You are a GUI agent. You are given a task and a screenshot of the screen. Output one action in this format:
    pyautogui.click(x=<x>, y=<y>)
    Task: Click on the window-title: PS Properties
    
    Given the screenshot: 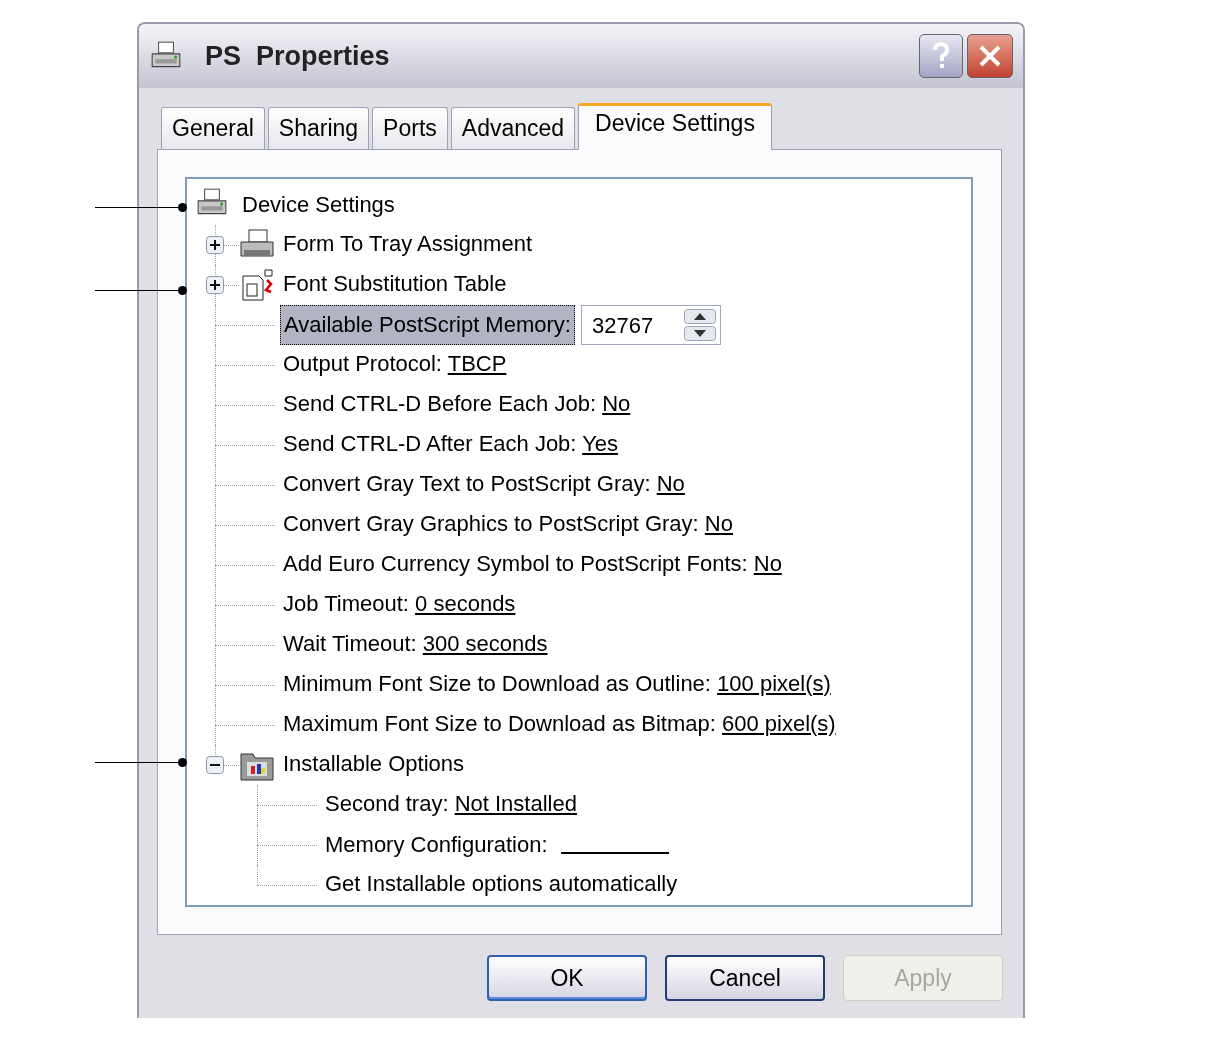 What is the action you would take?
    pyautogui.click(x=297, y=56)
    